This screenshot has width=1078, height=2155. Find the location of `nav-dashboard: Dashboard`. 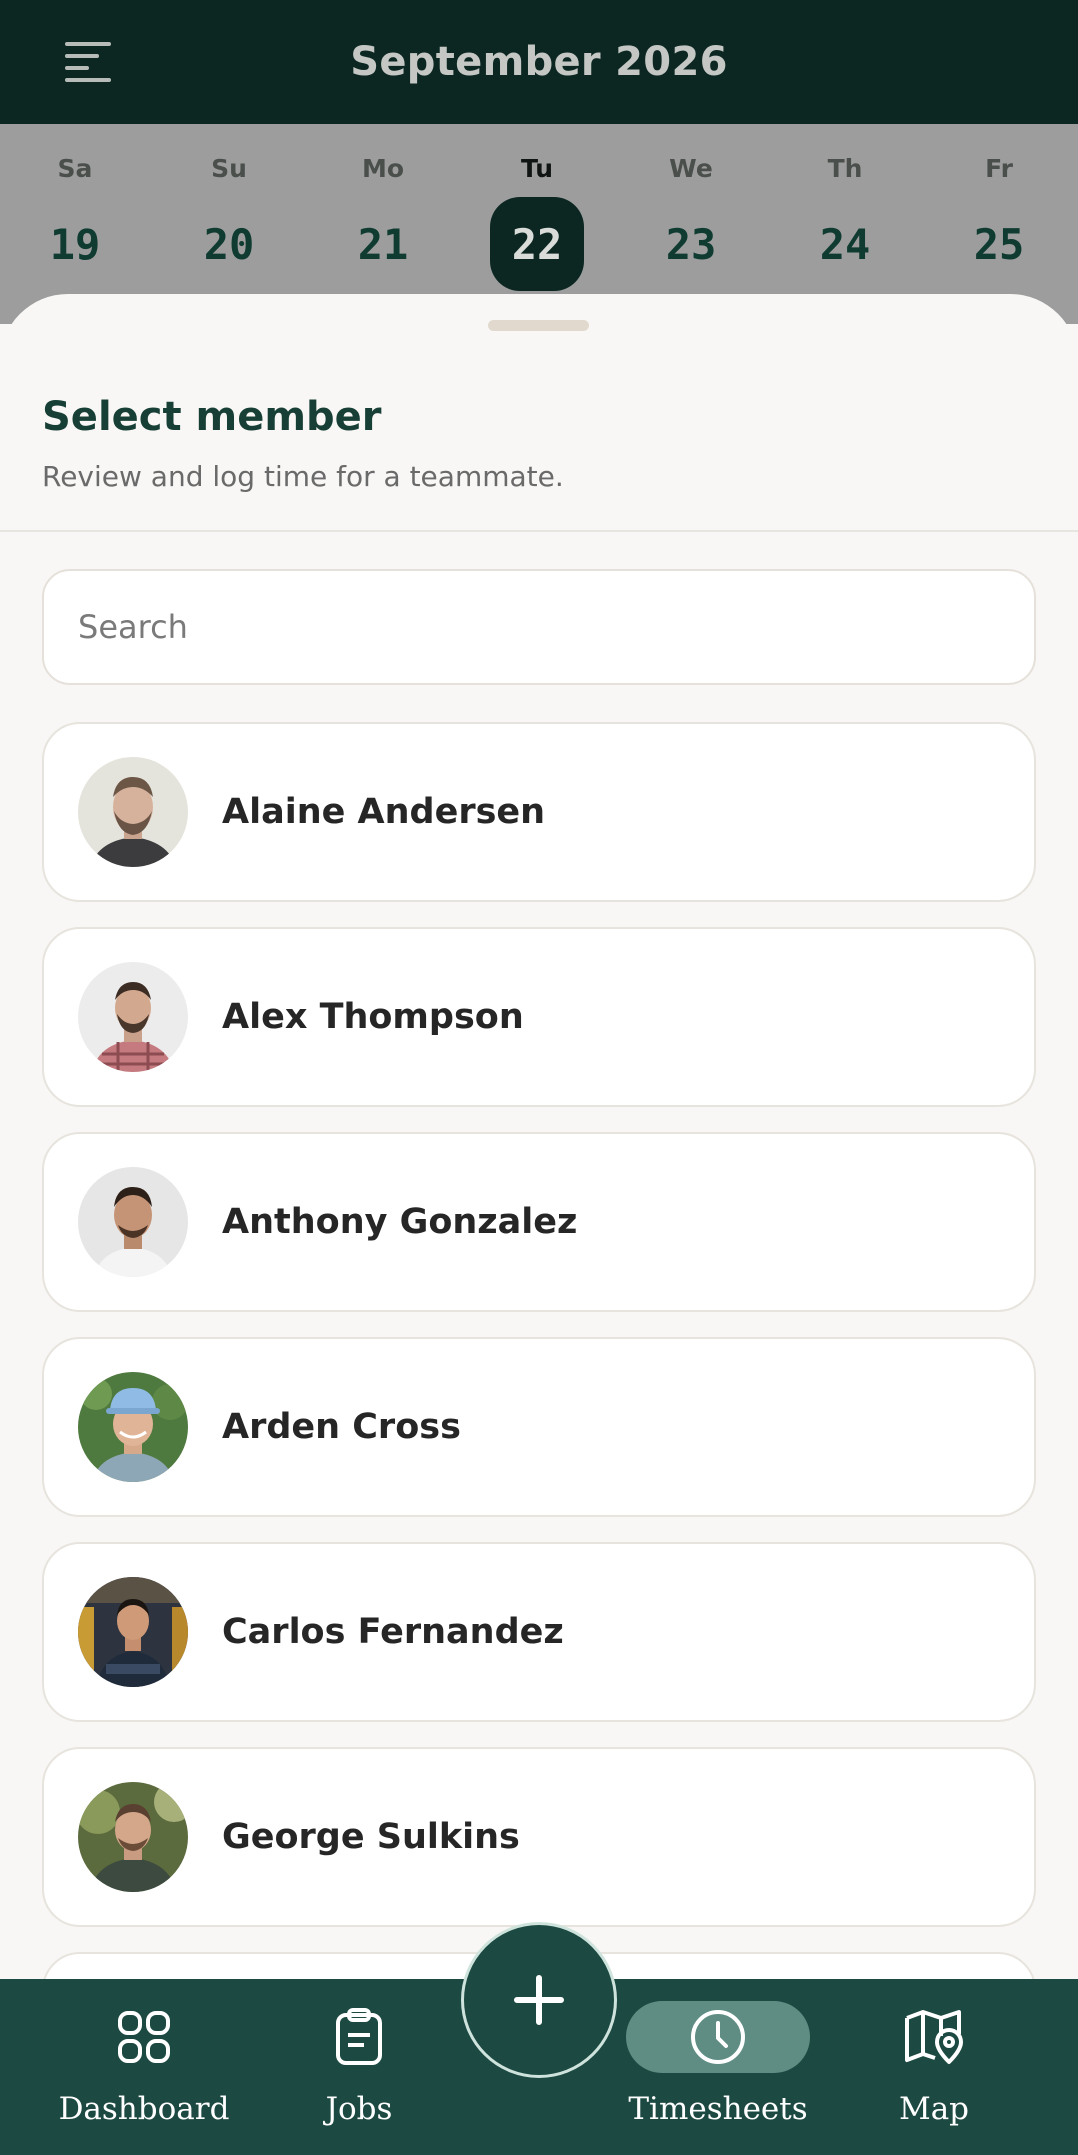

nav-dashboard: Dashboard is located at coordinates (144, 2067).